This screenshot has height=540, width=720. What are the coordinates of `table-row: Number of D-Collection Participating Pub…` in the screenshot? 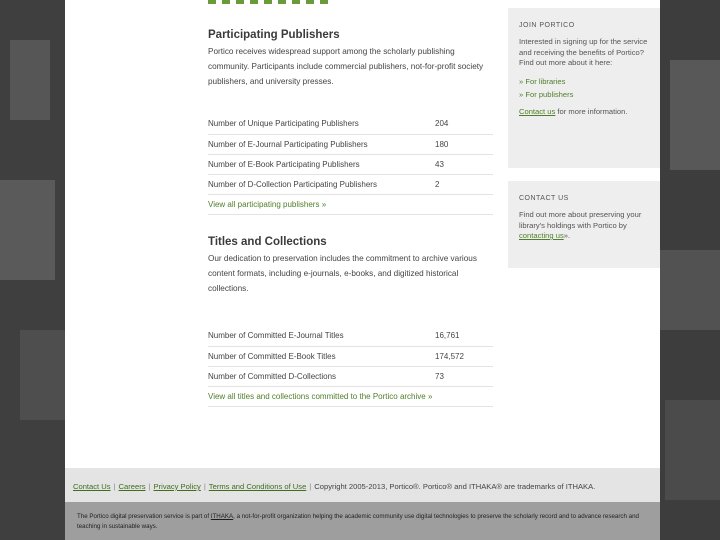 It's located at (350, 184).